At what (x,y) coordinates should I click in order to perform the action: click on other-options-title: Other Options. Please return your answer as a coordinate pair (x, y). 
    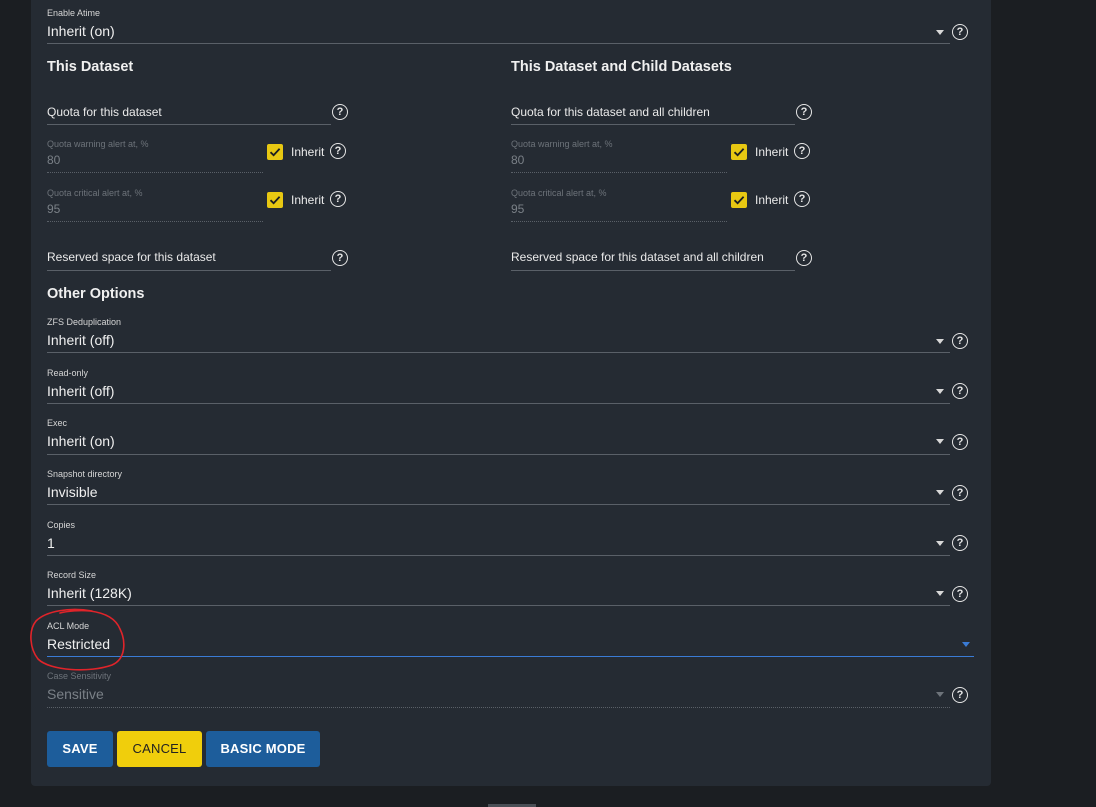
    Looking at the image, I should click on (96, 294).